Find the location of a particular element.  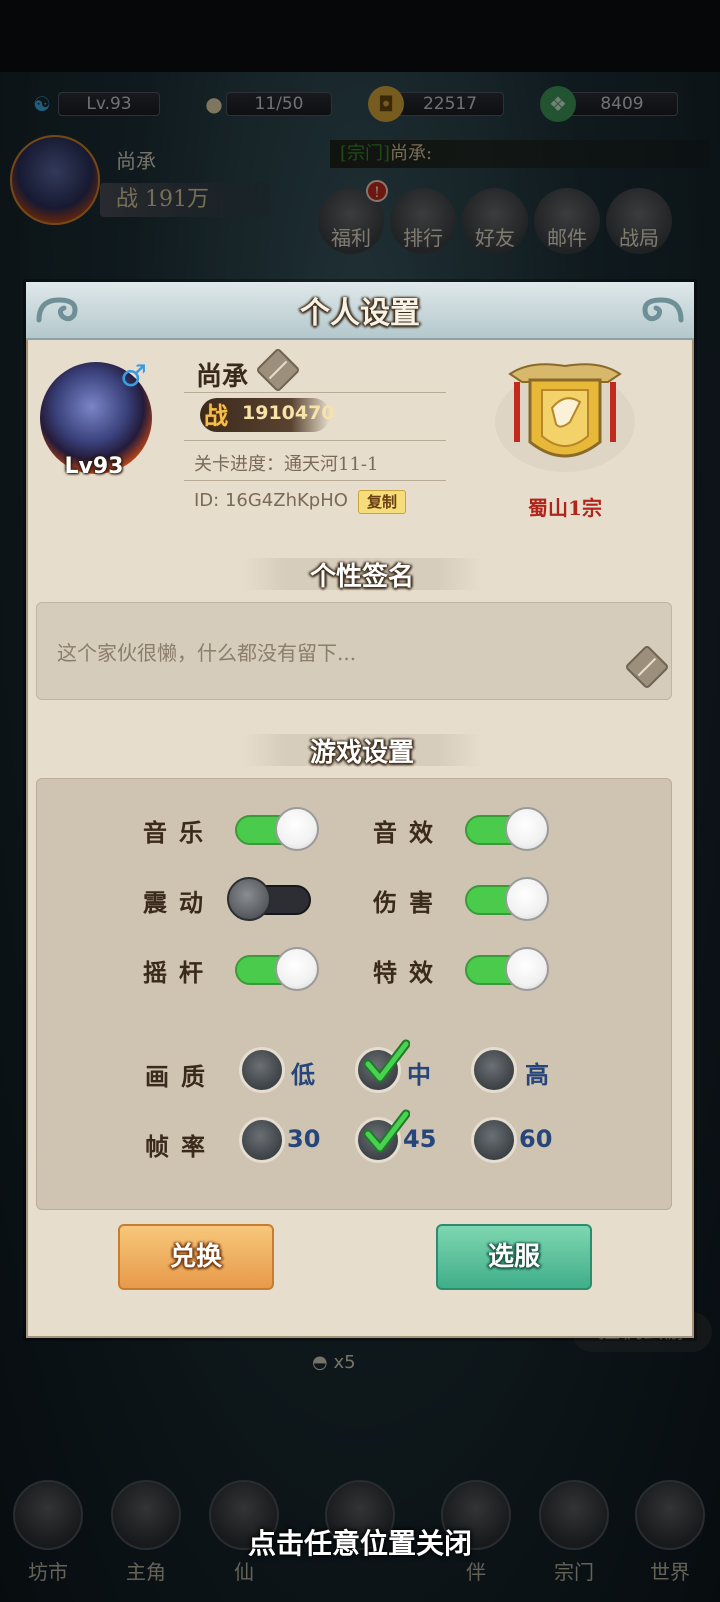

quality-medium-radio is located at coordinates (382, 1066).